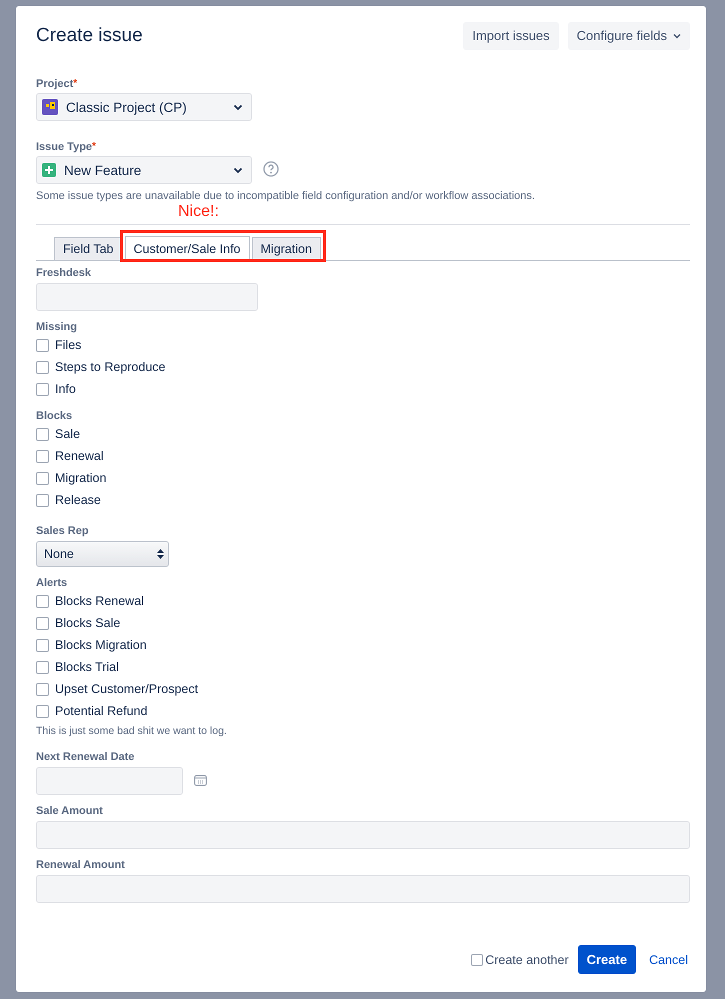 Image resolution: width=725 pixels, height=999 pixels. Describe the element at coordinates (110, 367) in the screenshot. I see `checkbox-label: Steps to Reproduce` at that location.